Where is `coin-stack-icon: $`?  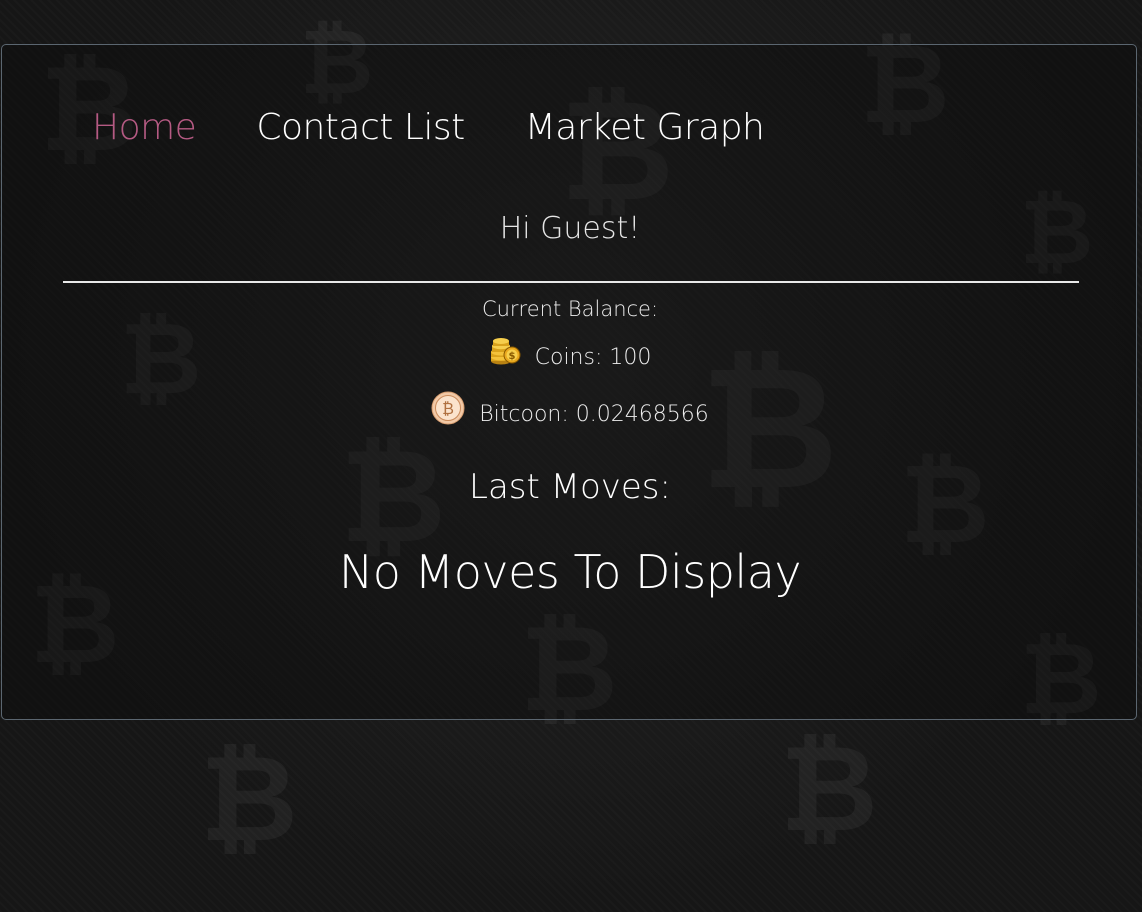
coin-stack-icon: $ is located at coordinates (505, 351).